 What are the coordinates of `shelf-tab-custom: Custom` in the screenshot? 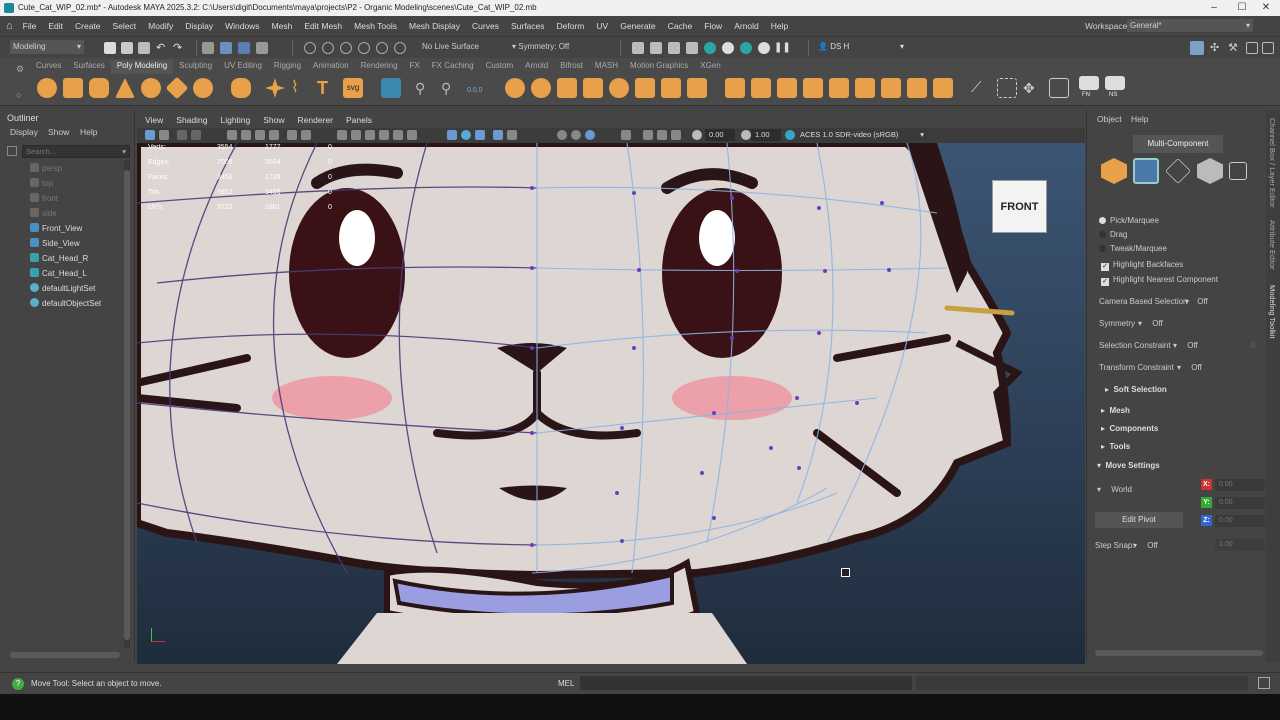 It's located at (500, 67).